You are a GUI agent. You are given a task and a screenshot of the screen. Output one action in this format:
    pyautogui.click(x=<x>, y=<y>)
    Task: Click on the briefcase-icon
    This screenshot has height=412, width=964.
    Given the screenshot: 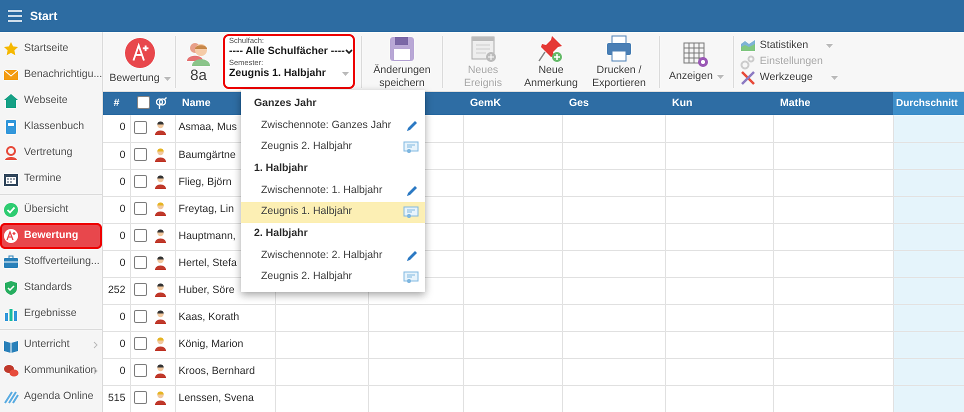 What is the action you would take?
    pyautogui.click(x=11, y=262)
    